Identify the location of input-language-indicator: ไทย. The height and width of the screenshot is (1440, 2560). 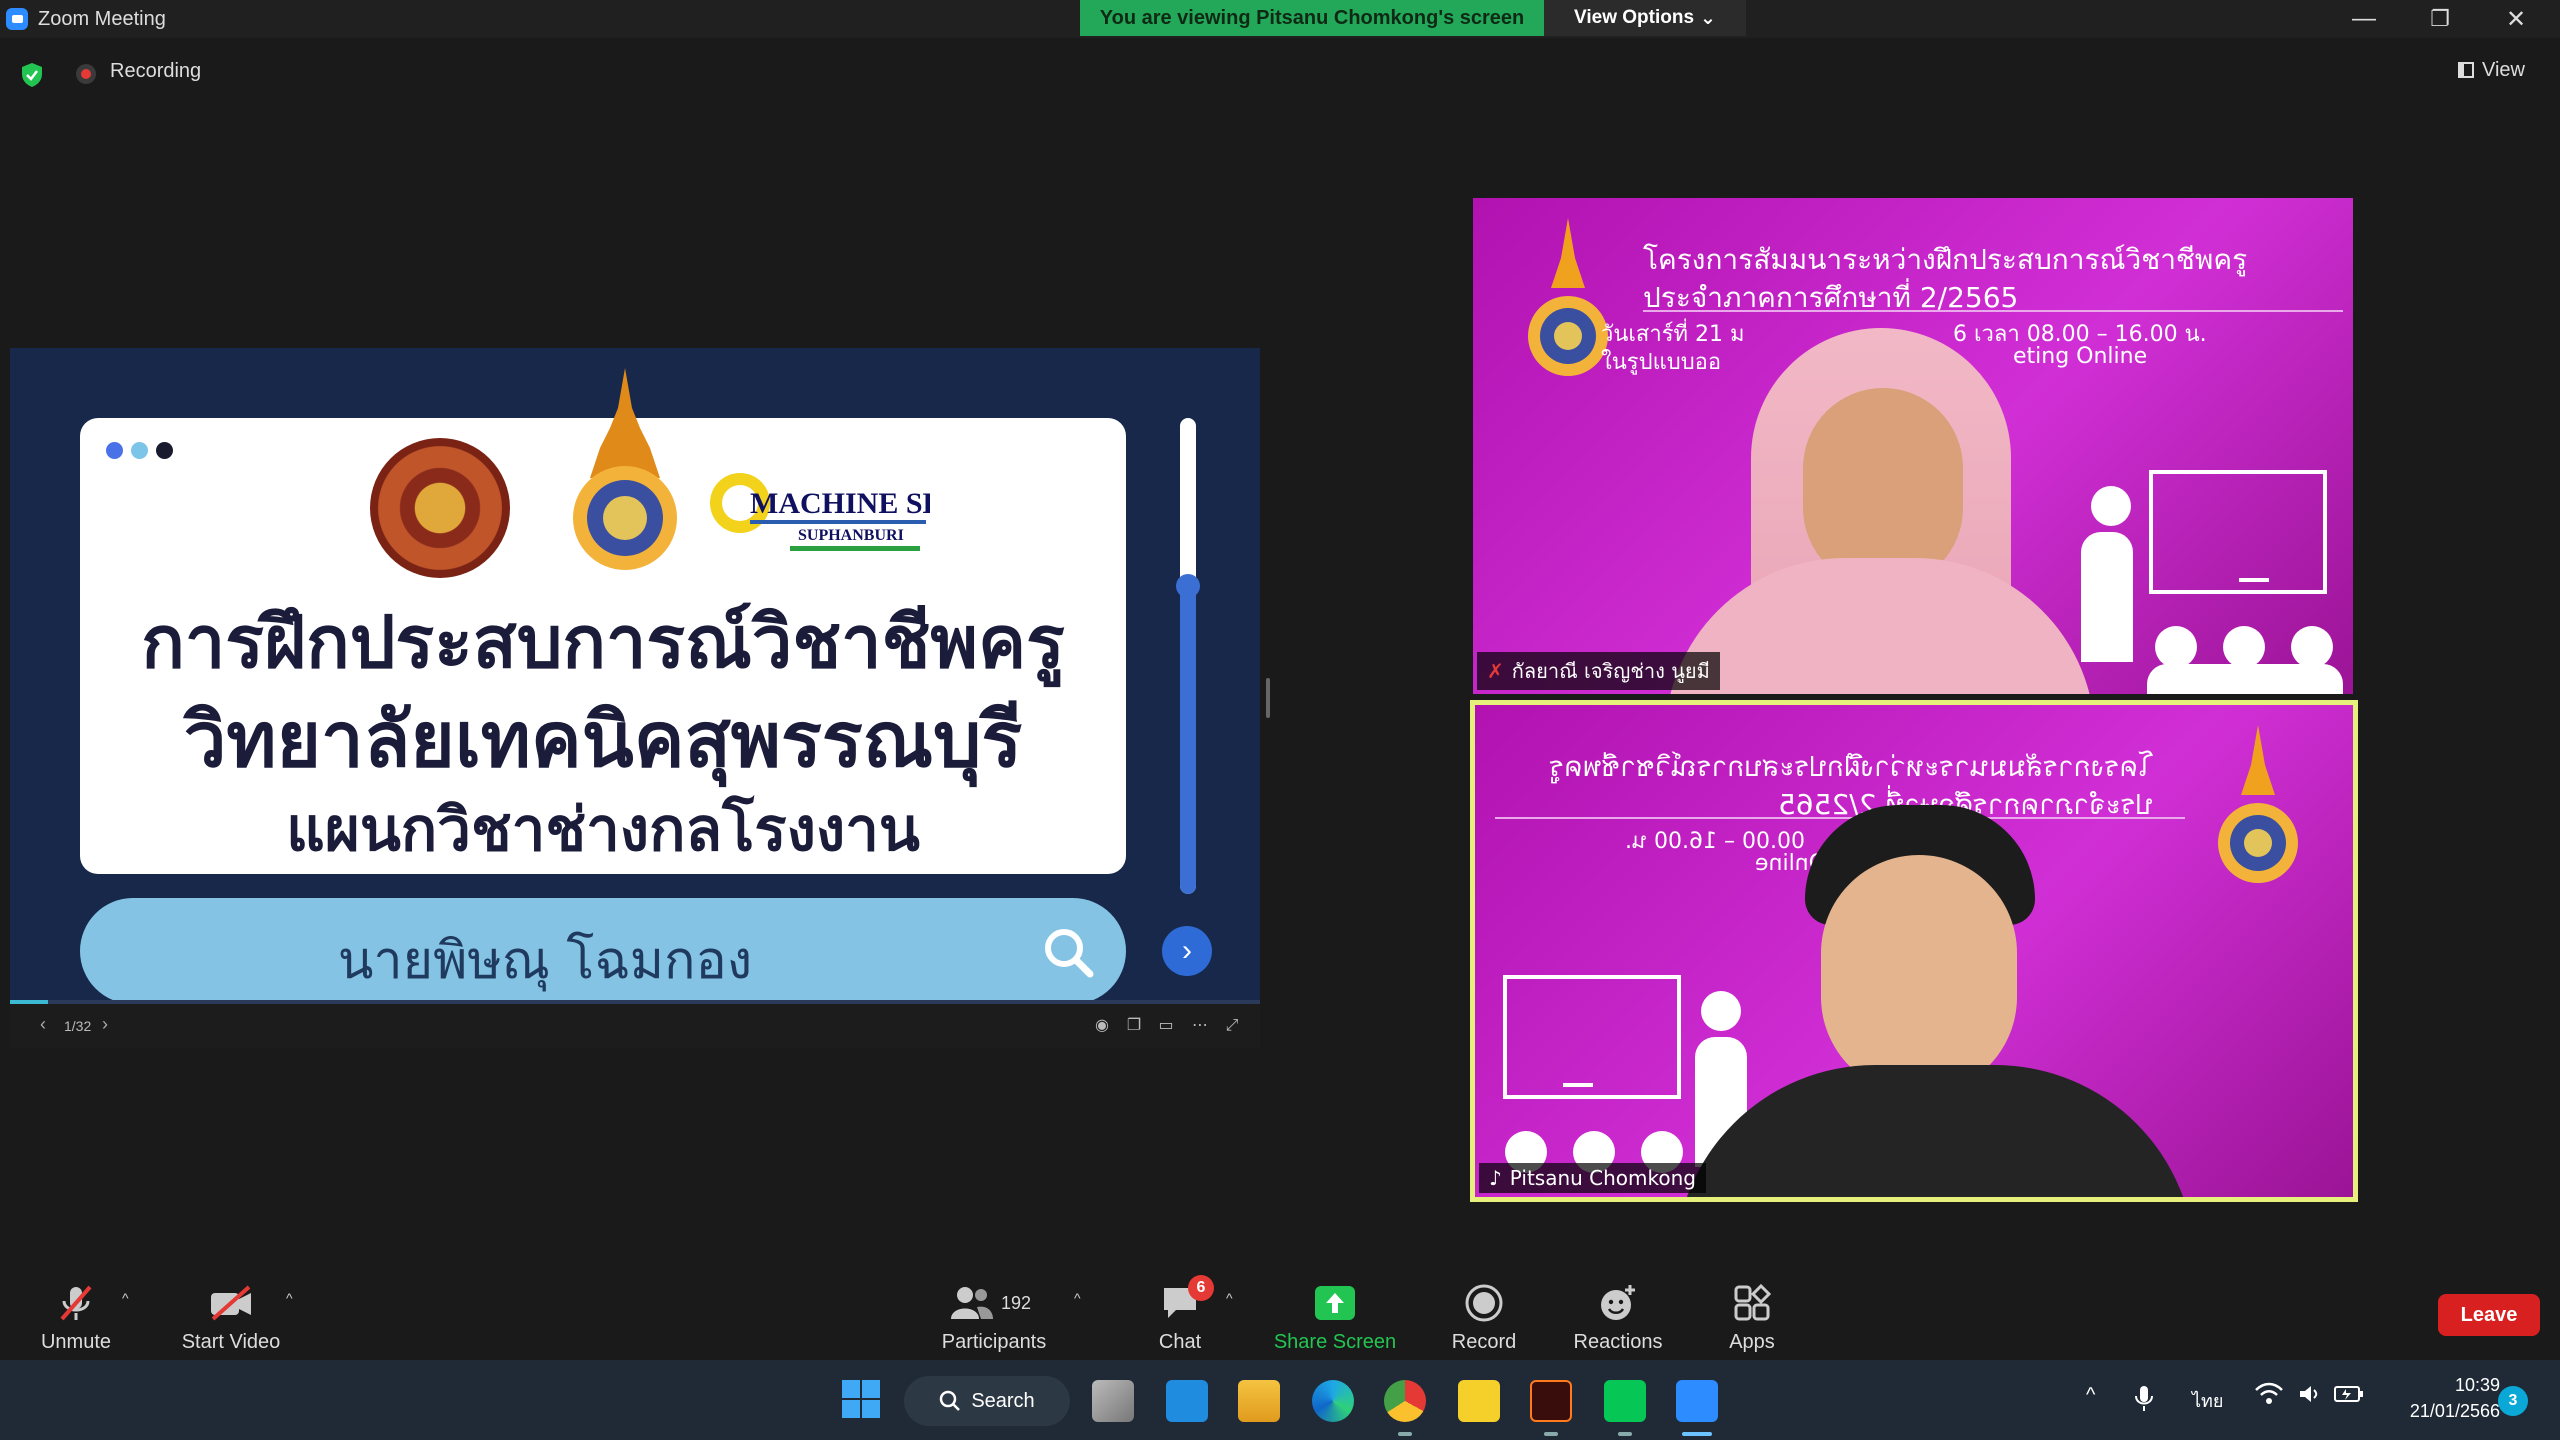
(2207, 1400).